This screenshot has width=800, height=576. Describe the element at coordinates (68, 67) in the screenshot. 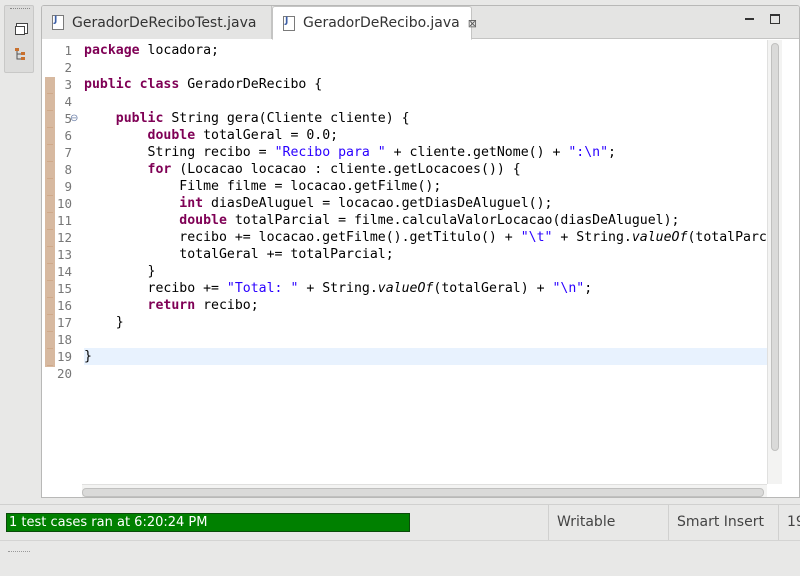

I see `line-number: 2` at that location.